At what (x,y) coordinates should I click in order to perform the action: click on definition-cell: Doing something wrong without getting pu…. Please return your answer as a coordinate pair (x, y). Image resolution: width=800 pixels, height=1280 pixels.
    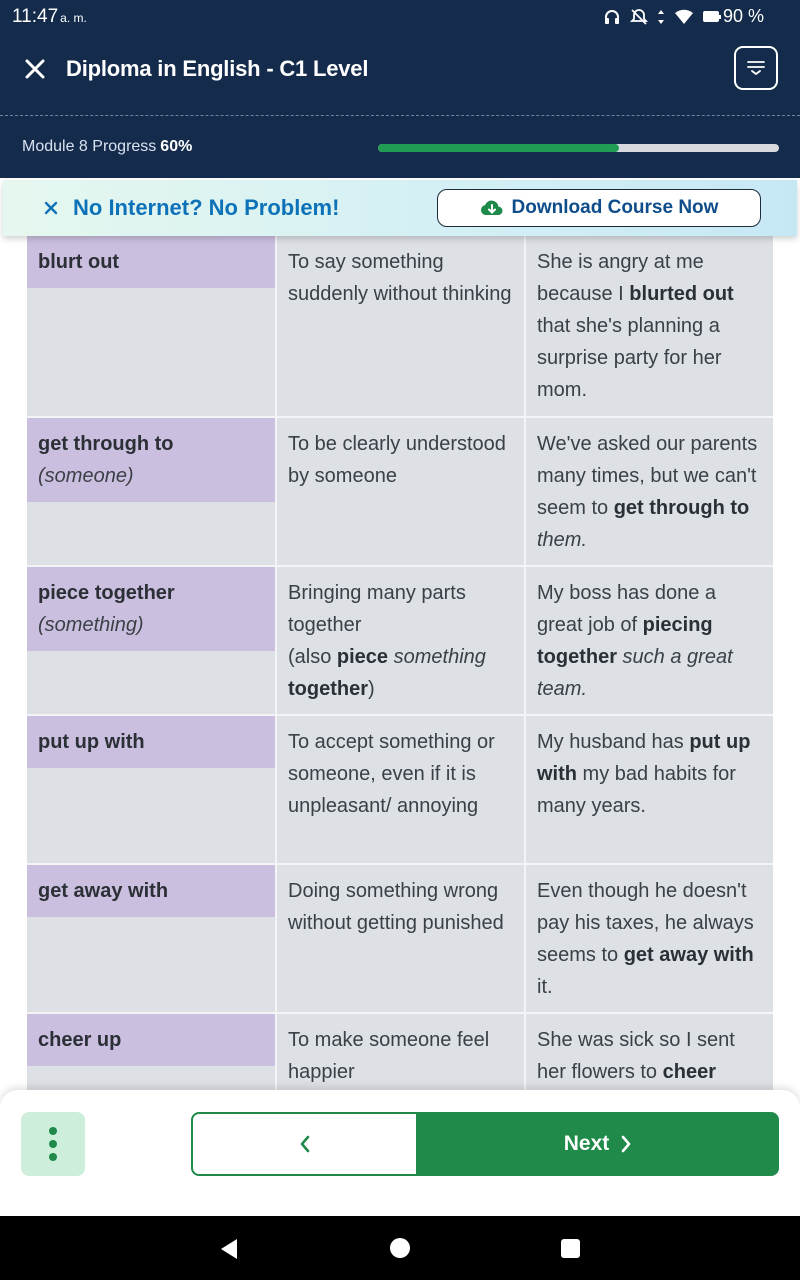
    Looking at the image, I should click on (399, 938).